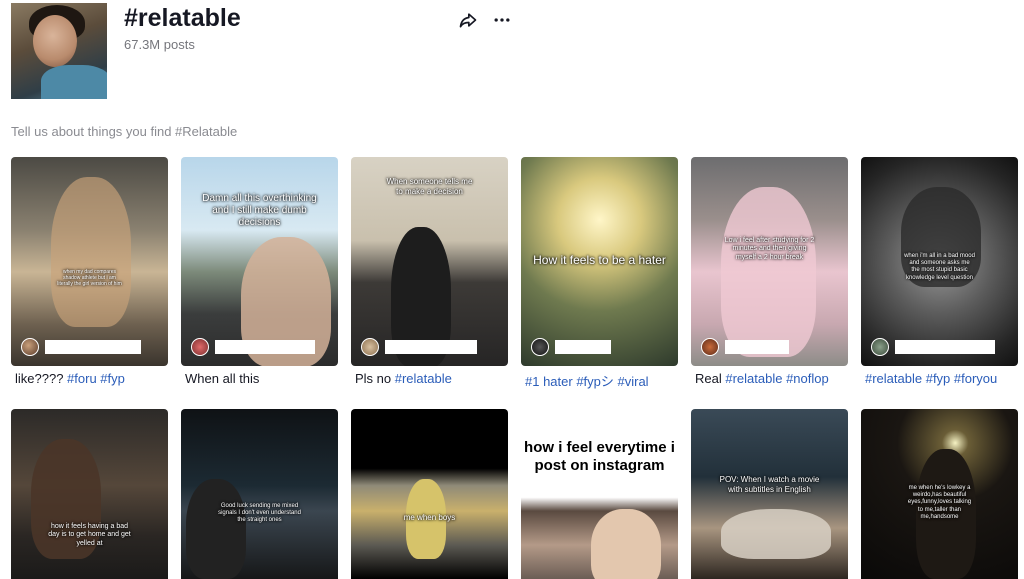  I want to click on video-overlay-text: how i feel everytime i post on instagram, so click(599, 456).